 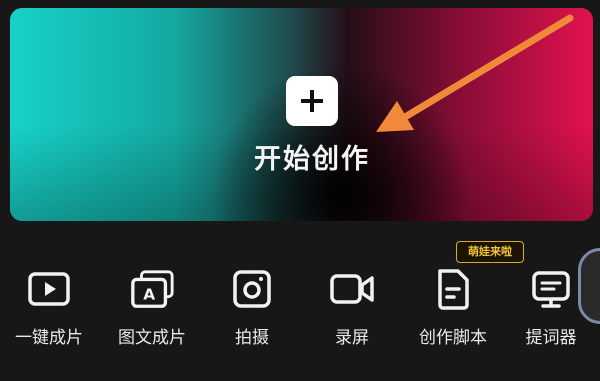 What do you see at coordinates (589, 286) in the screenshot?
I see `floating-side-button` at bounding box center [589, 286].